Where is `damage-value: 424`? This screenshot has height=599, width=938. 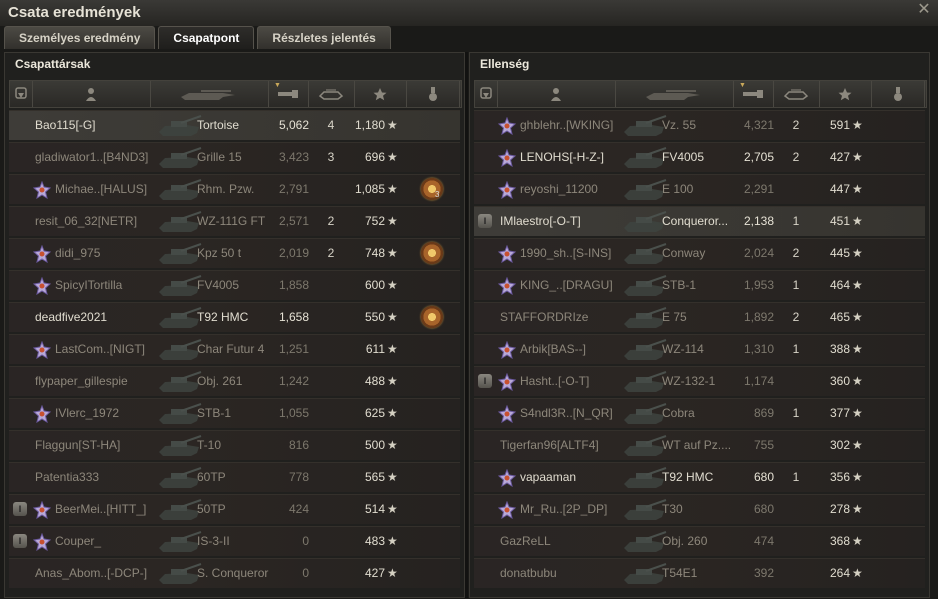 damage-value: 424 is located at coordinates (298, 509).